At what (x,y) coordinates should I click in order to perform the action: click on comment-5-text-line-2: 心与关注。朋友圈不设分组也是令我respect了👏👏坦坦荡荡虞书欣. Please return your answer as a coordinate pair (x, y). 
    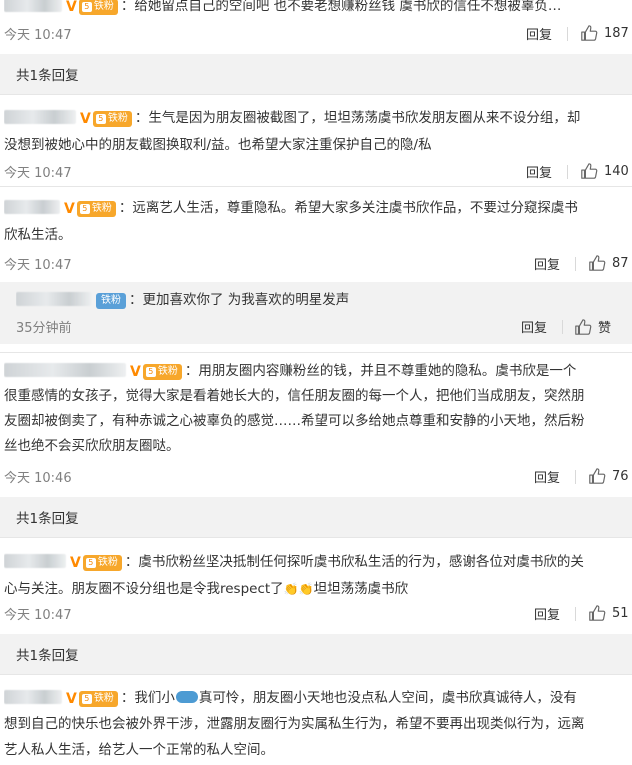
    Looking at the image, I should click on (206, 589).